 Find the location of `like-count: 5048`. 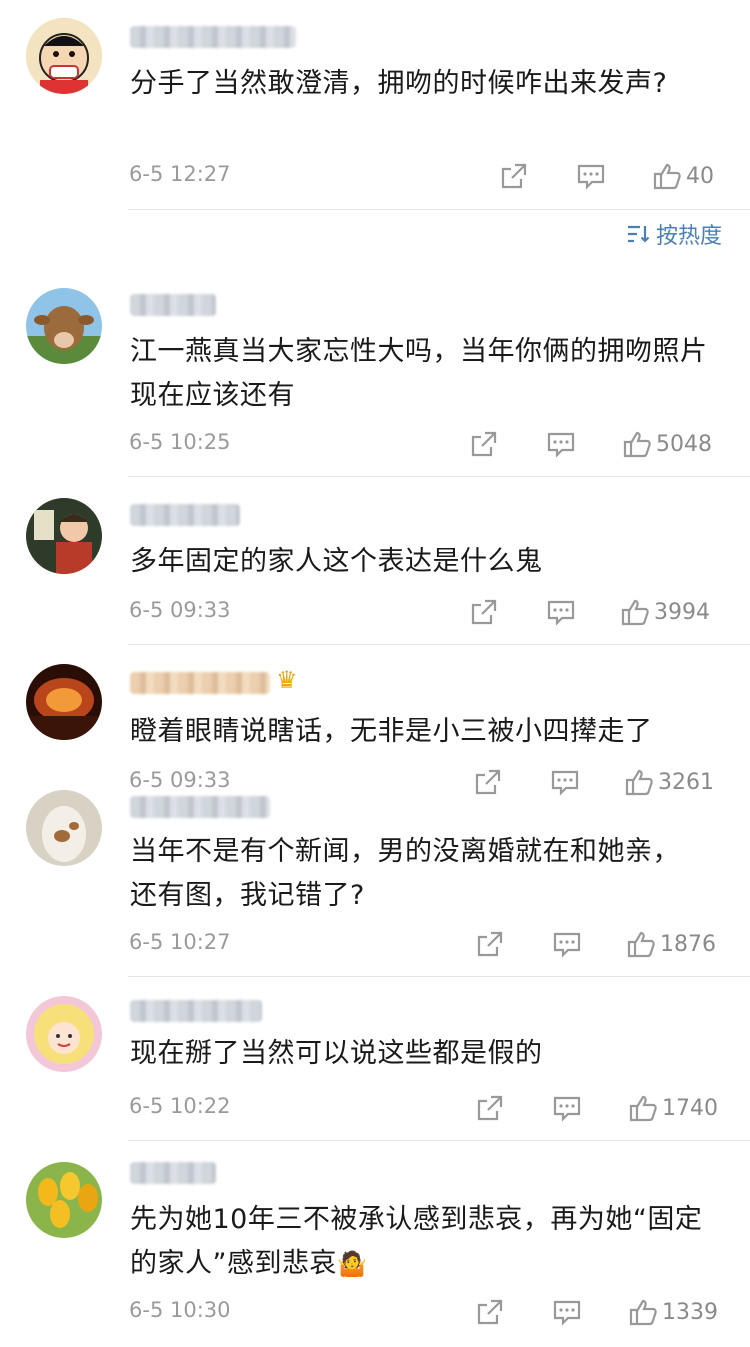

like-count: 5048 is located at coordinates (684, 444).